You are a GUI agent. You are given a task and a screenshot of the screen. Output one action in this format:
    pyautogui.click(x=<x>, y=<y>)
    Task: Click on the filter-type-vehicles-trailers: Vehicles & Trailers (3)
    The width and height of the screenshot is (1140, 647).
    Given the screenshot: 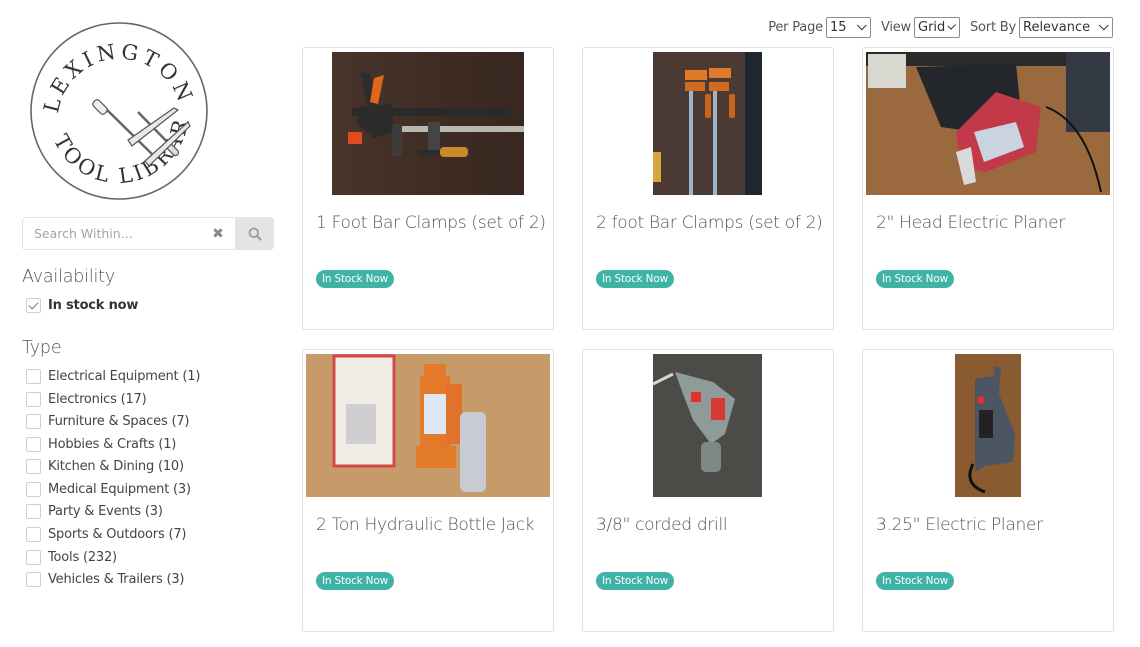 What is the action you would take?
    pyautogui.click(x=105, y=579)
    